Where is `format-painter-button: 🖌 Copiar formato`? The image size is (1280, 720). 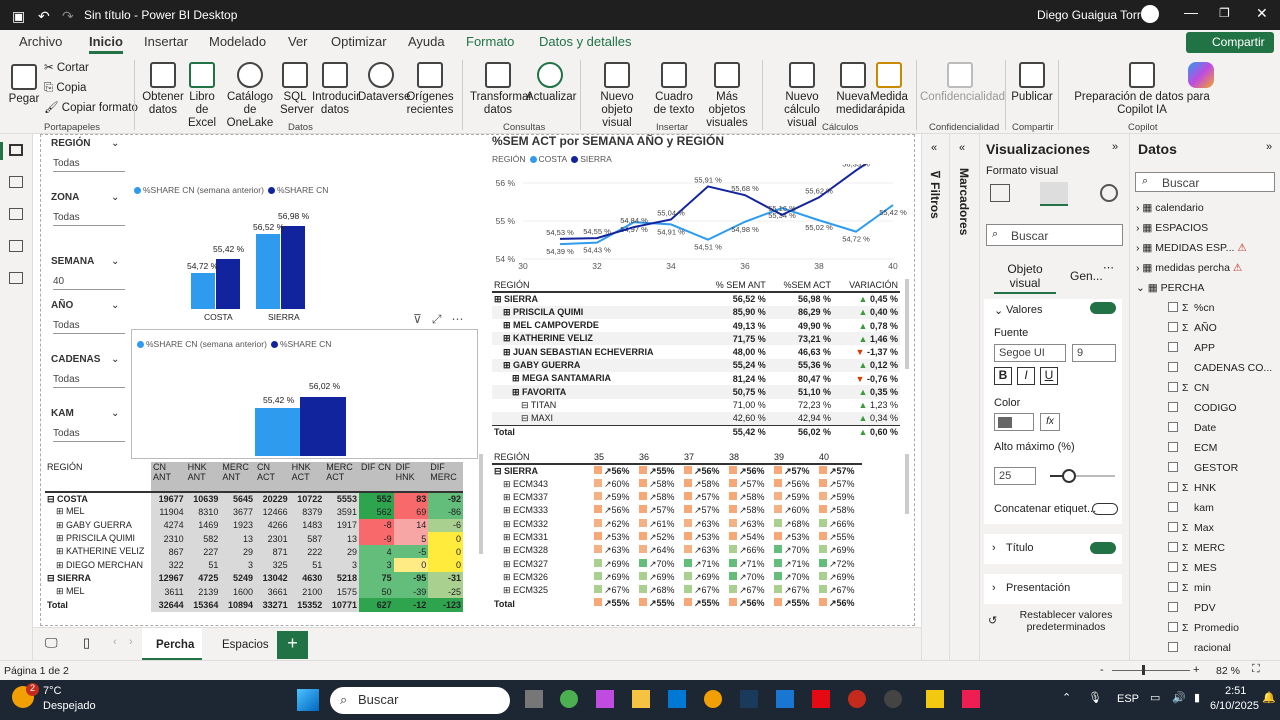 format-painter-button: 🖌 Copiar formato is located at coordinates (91, 108).